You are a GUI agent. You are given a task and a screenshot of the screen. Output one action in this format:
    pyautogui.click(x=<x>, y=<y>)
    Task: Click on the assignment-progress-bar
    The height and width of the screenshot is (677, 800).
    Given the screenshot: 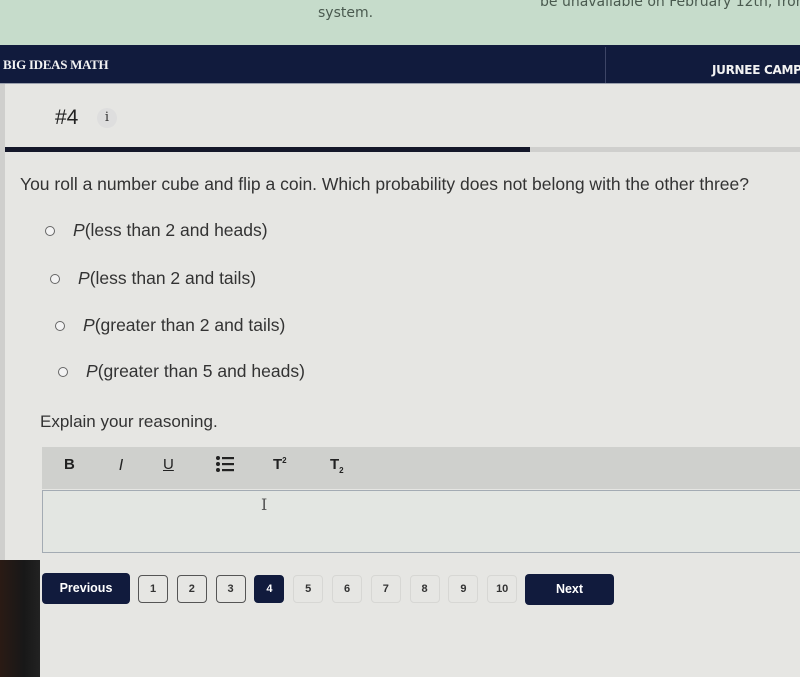 What is the action you would take?
    pyautogui.click(x=402, y=149)
    